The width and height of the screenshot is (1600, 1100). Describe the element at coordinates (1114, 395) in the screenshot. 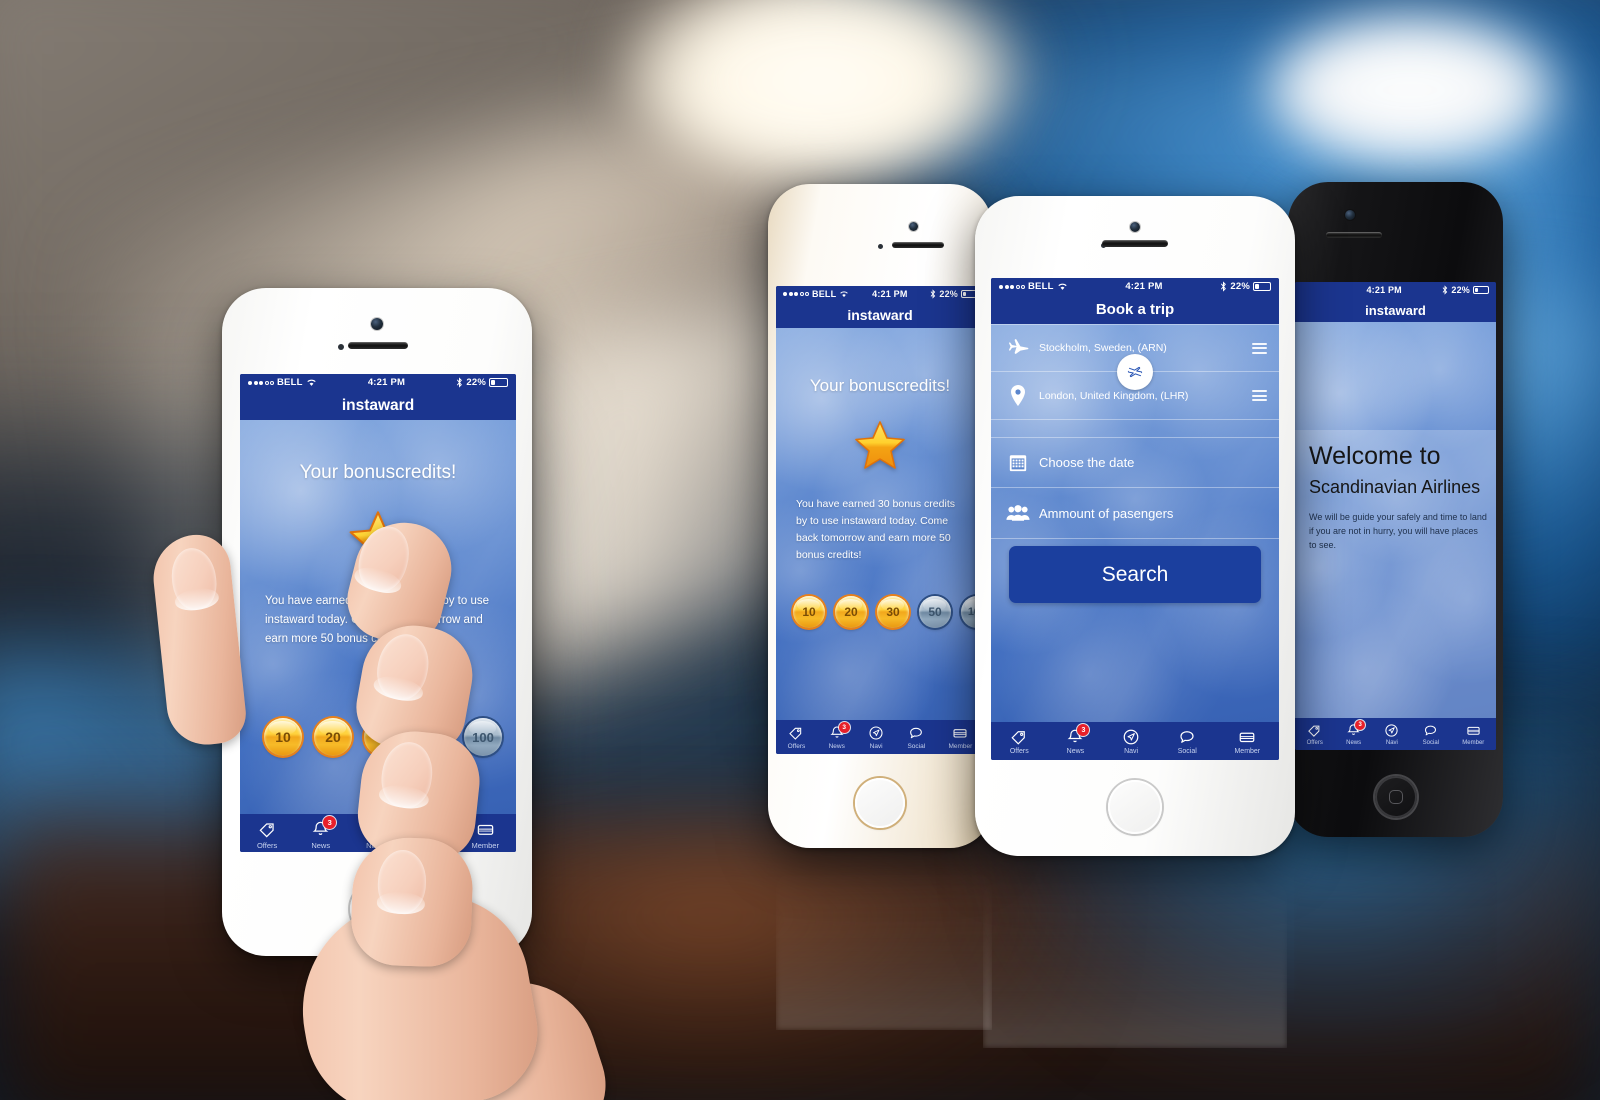

I see `destination-value: London, United Kingdom, (LHR)` at that location.